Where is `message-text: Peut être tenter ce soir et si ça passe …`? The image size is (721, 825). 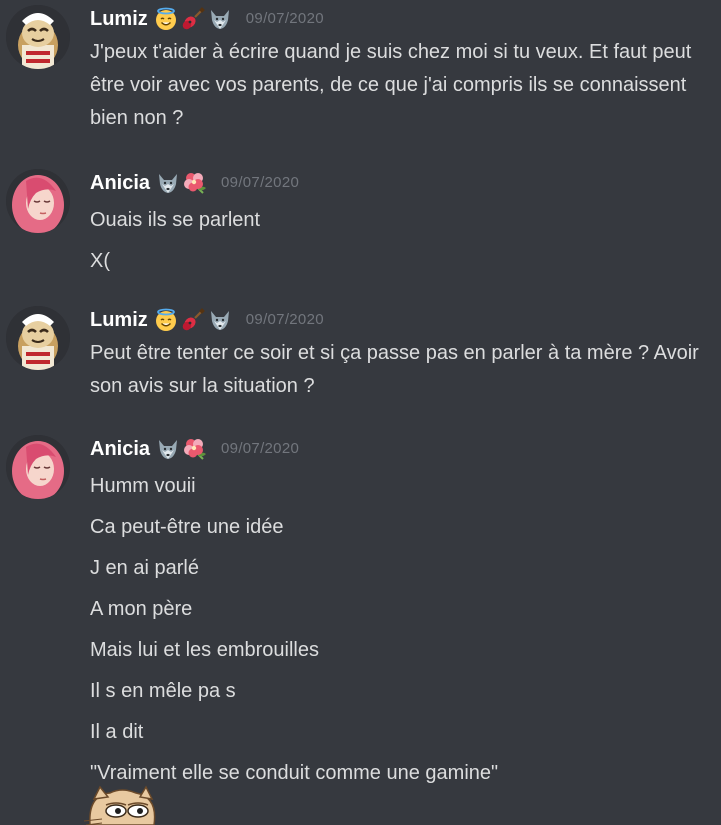 message-text: Peut être tenter ce soir et si ça passe … is located at coordinates (394, 369).